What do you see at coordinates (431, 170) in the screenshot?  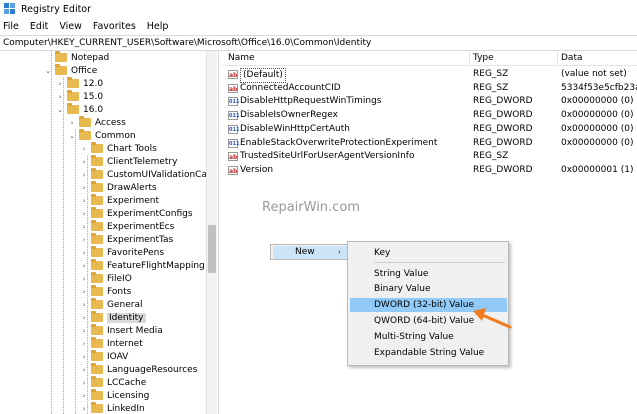 I see `value-row: ab Version REG_DWORD 0x00000001 (1)` at bounding box center [431, 170].